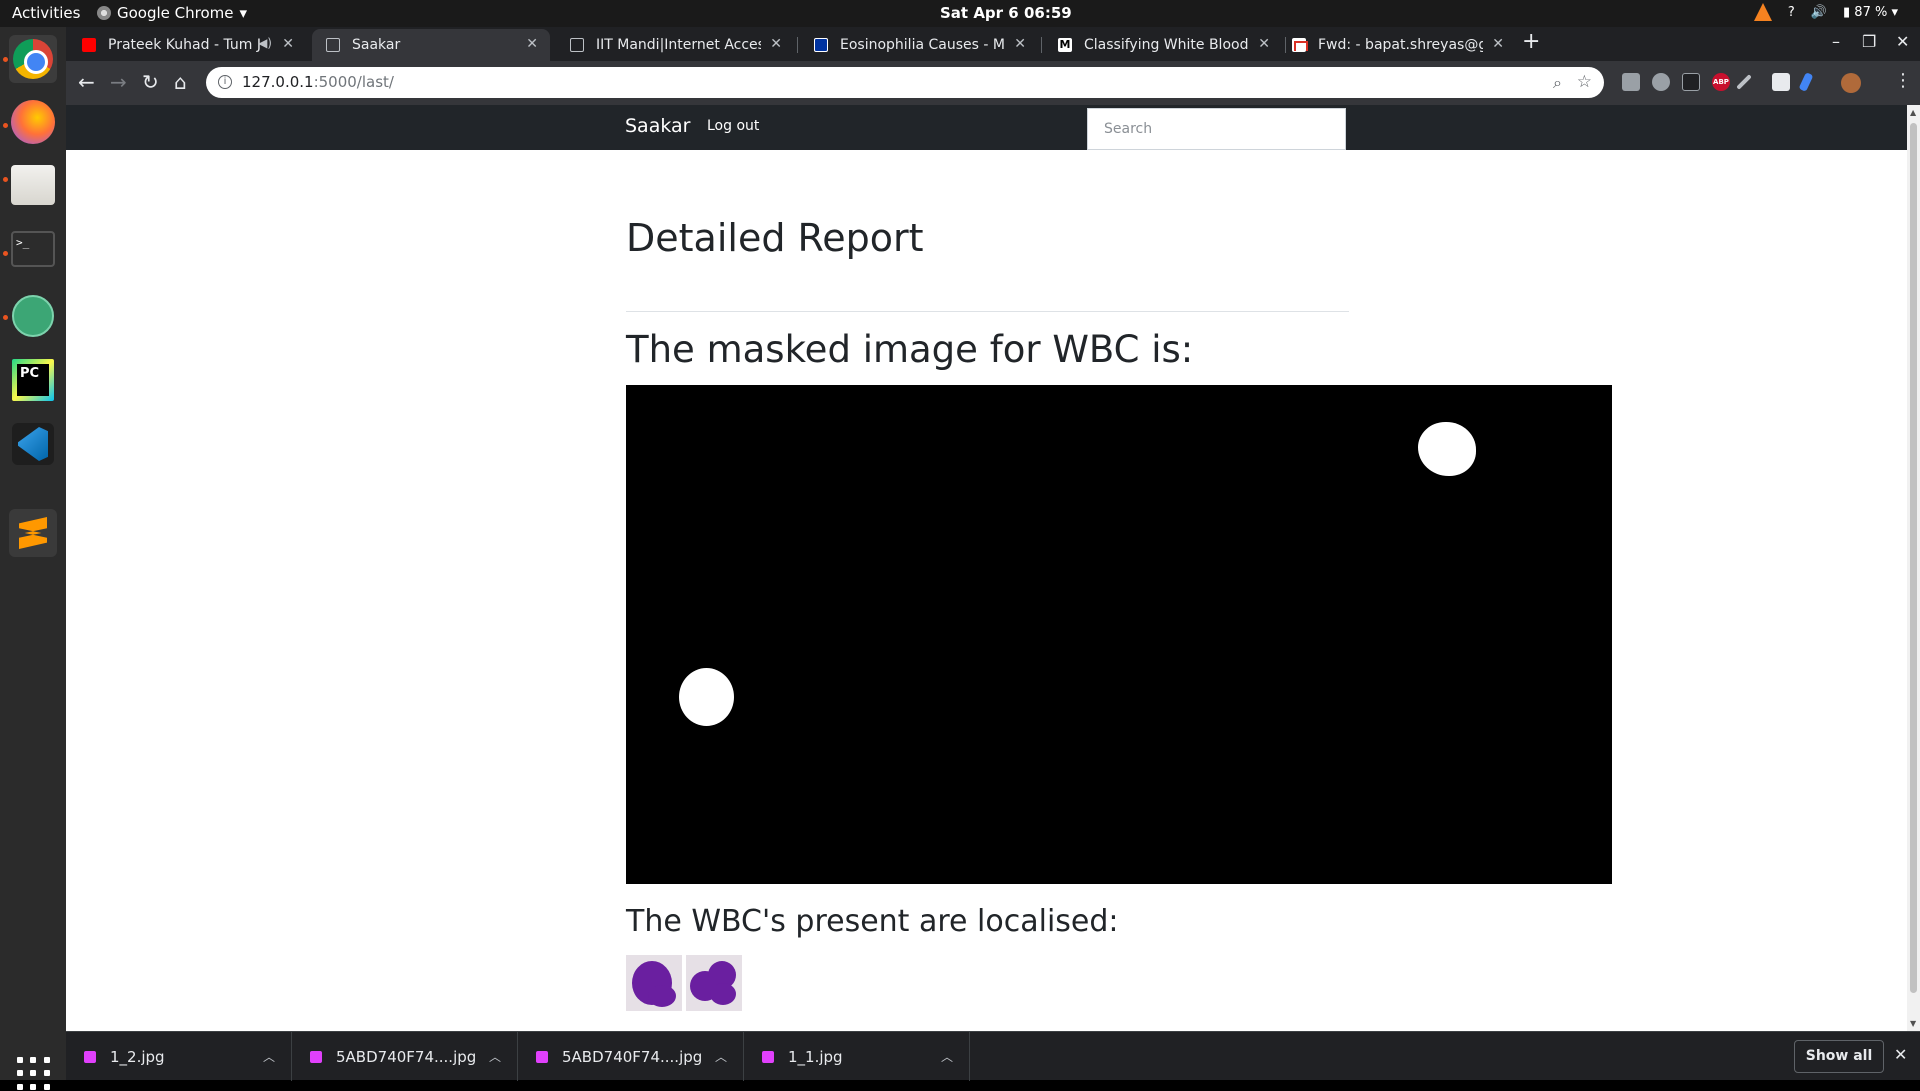 The height and width of the screenshot is (1091, 1920). What do you see at coordinates (1531, 41) in the screenshot?
I see `new-tab-icon: +` at bounding box center [1531, 41].